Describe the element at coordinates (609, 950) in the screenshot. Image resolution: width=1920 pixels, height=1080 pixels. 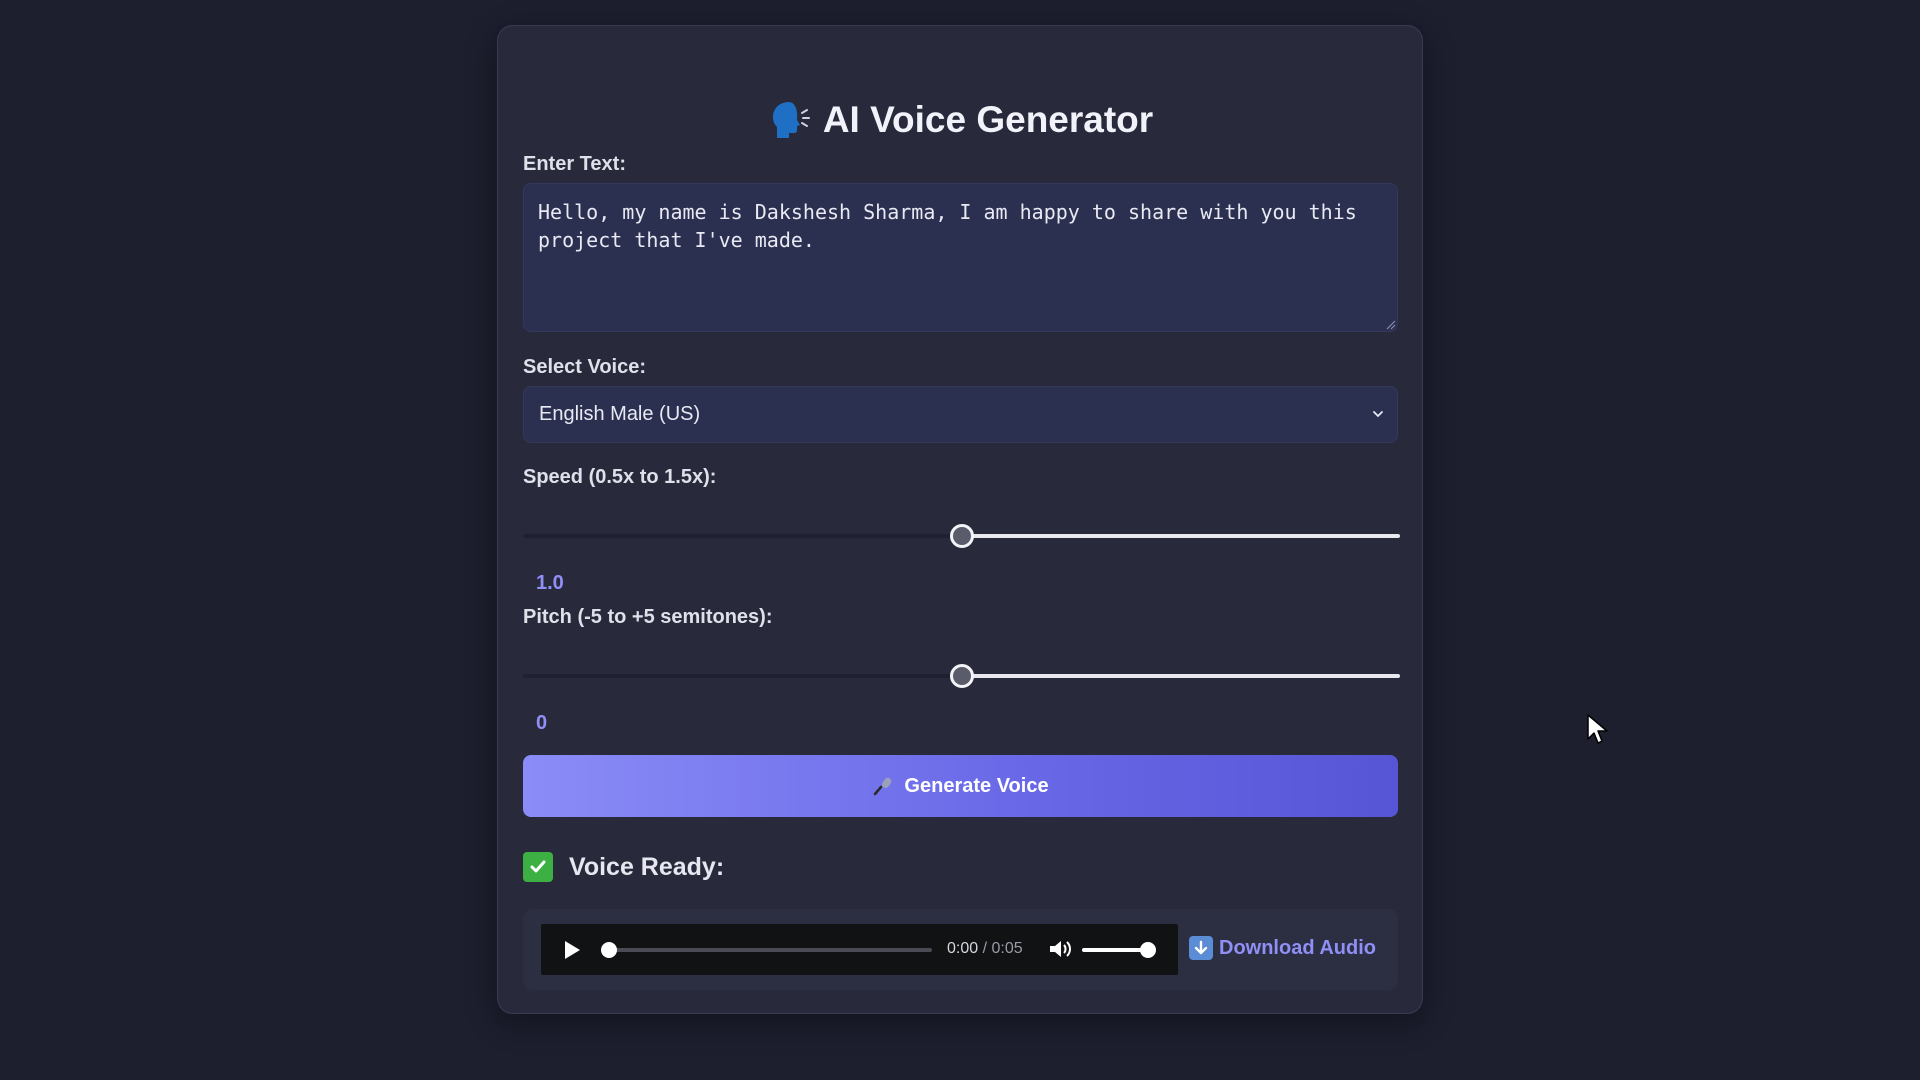
I see `audio-progress-knob` at that location.